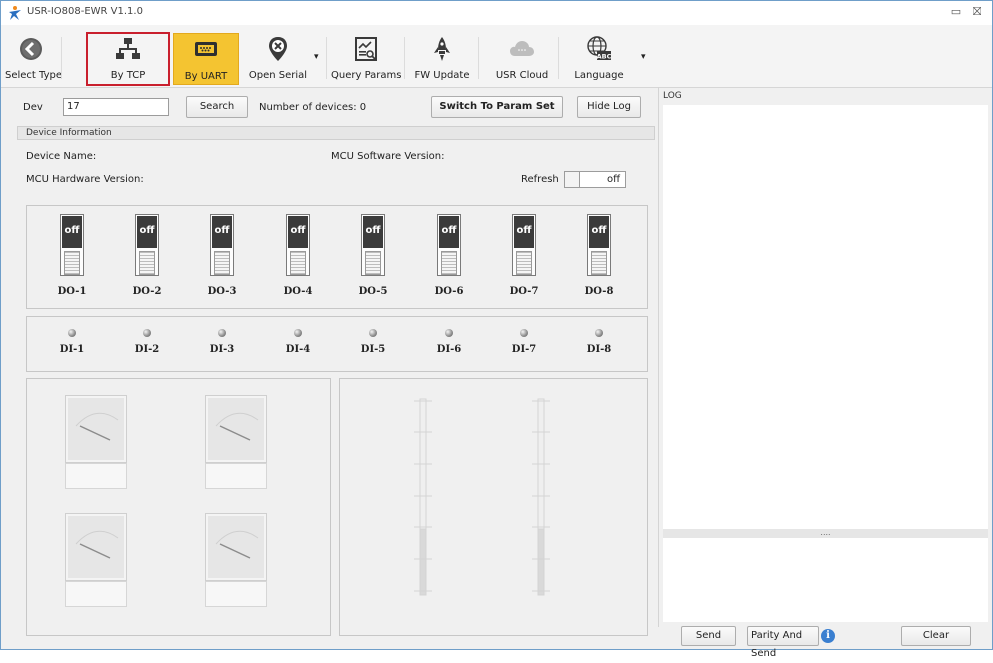 Image resolution: width=993 pixels, height=663 pixels. What do you see at coordinates (604, 57) in the screenshot?
I see `svg-text: ABC` at bounding box center [604, 57].